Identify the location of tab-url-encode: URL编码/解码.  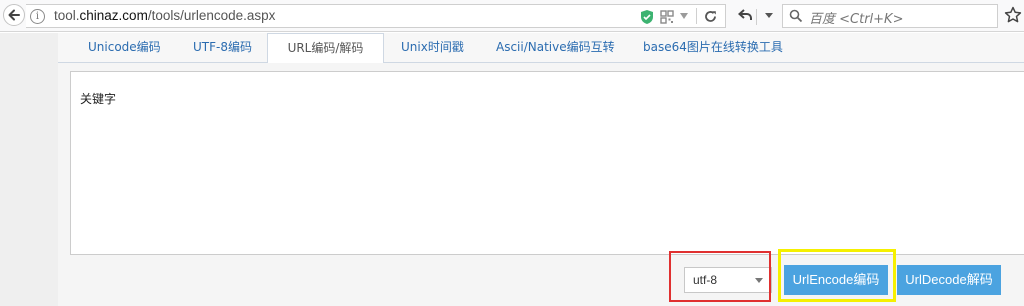
(325, 48).